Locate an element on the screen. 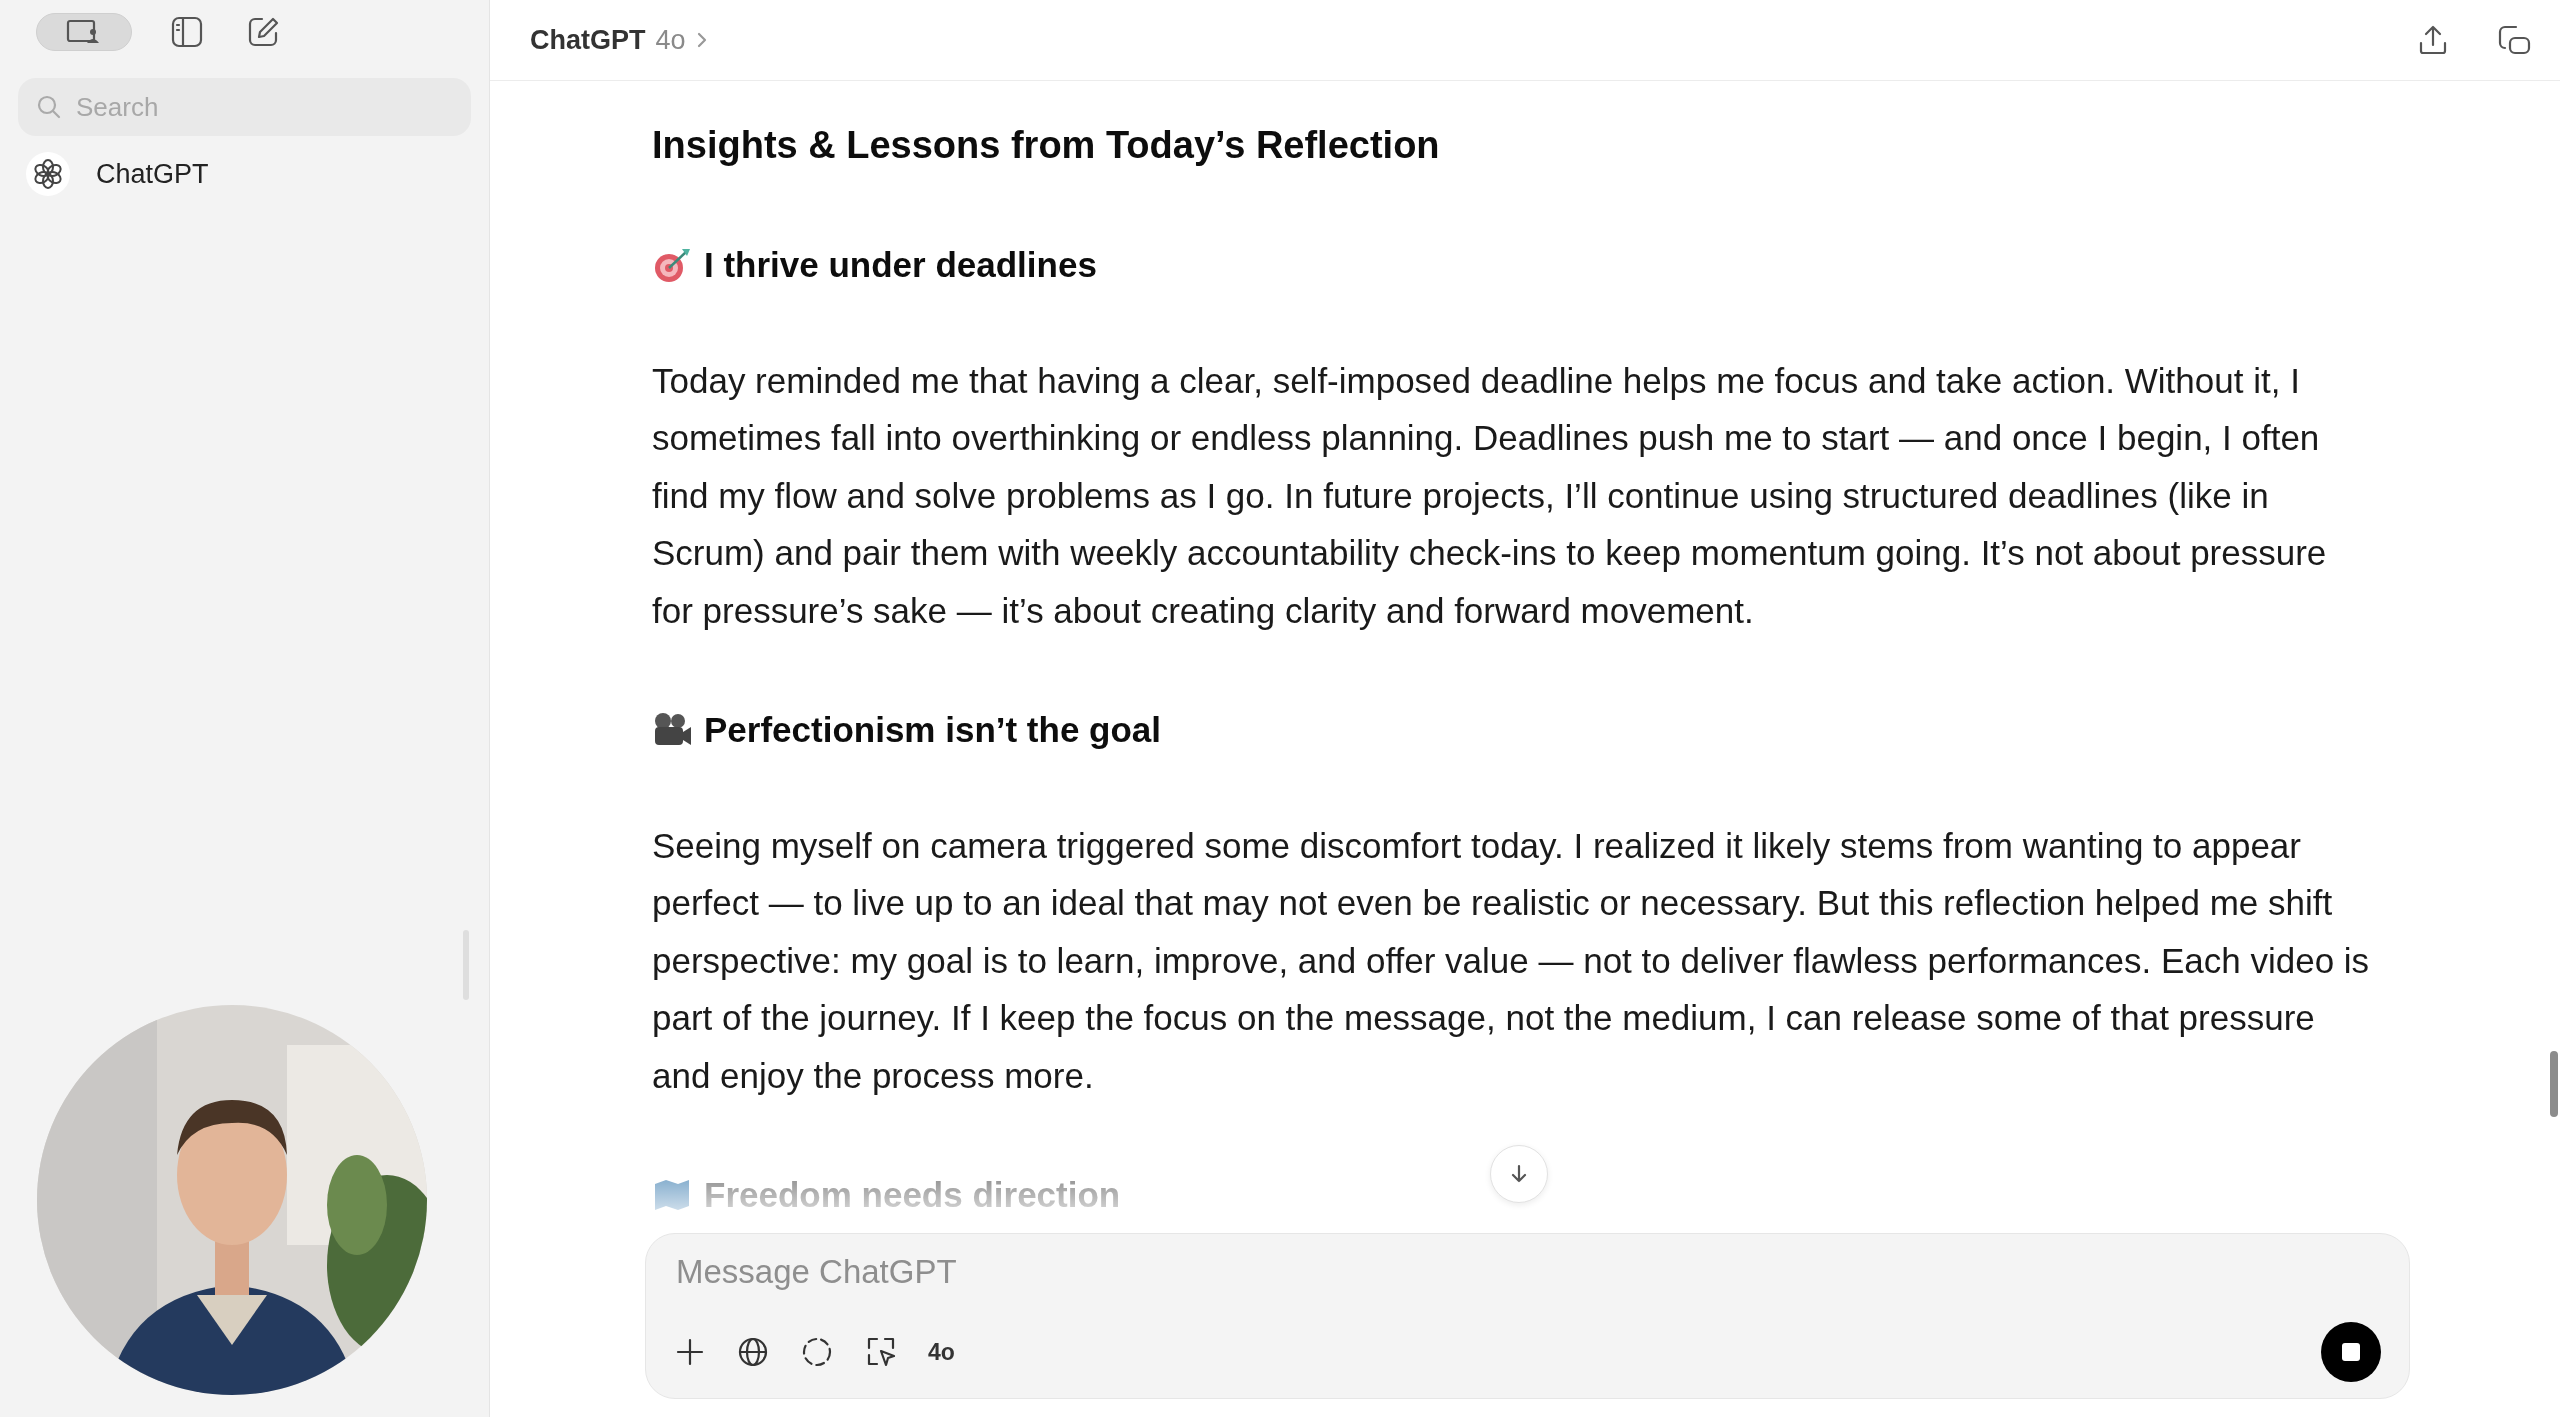 The width and height of the screenshot is (2560, 1417). reason-button is located at coordinates (817, 1352).